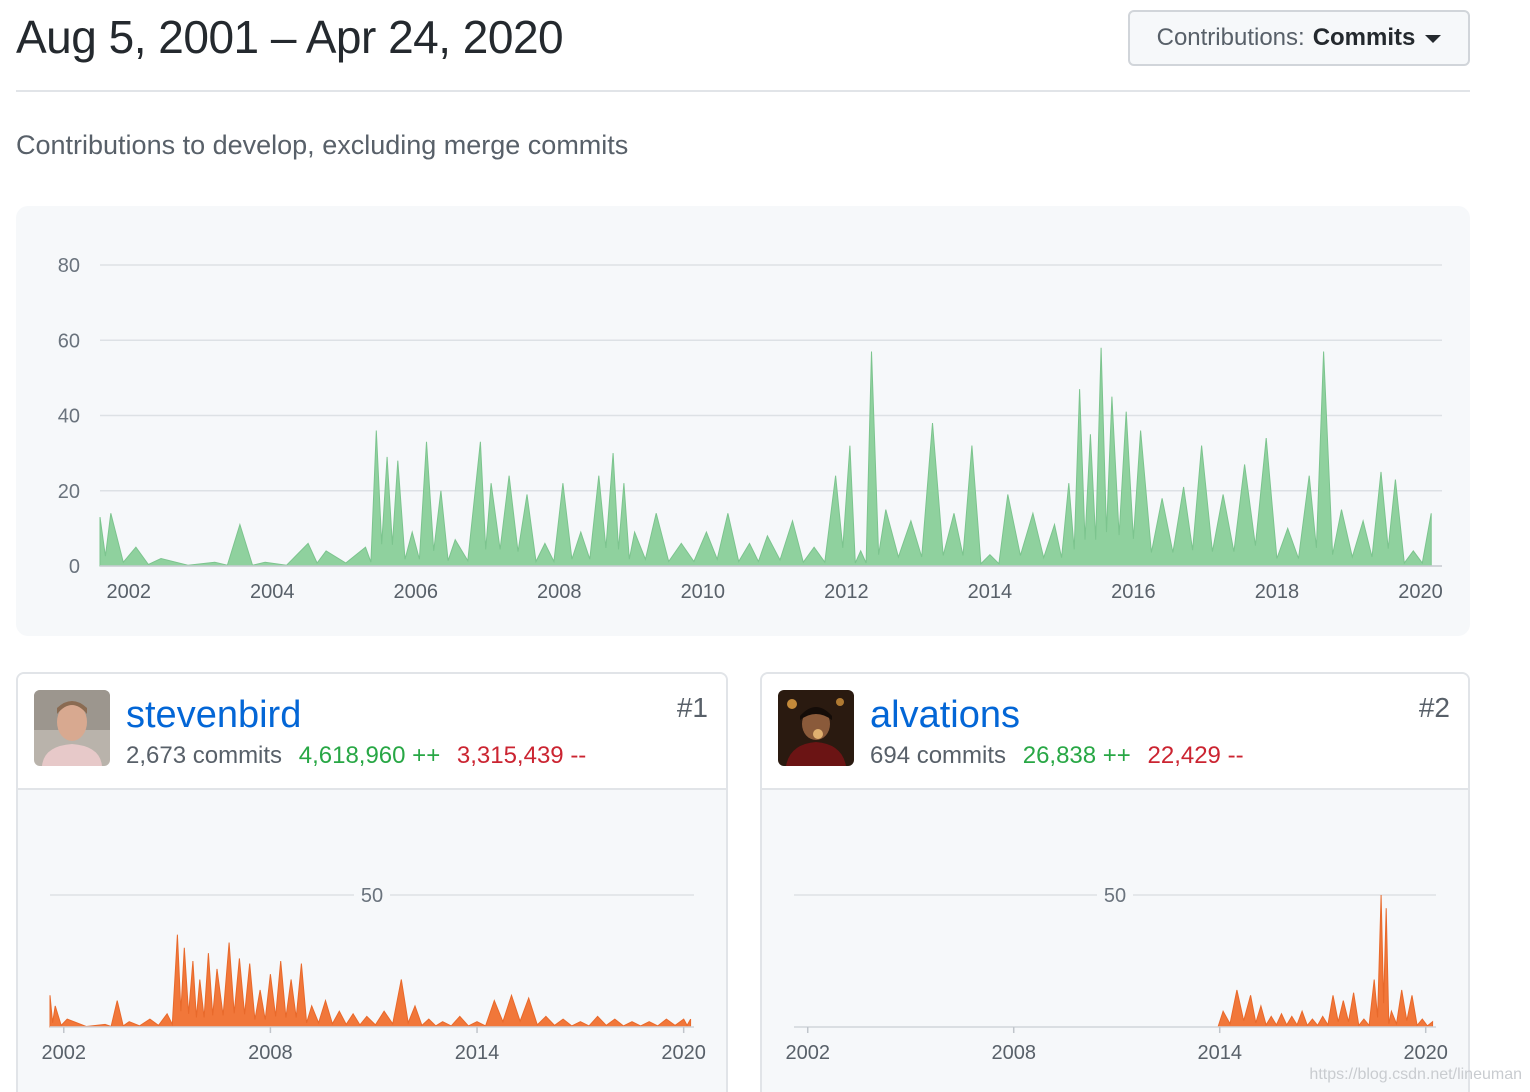 This screenshot has width=1530, height=1092. Describe the element at coordinates (69, 417) in the screenshot. I see `y-tick-label: 40` at that location.